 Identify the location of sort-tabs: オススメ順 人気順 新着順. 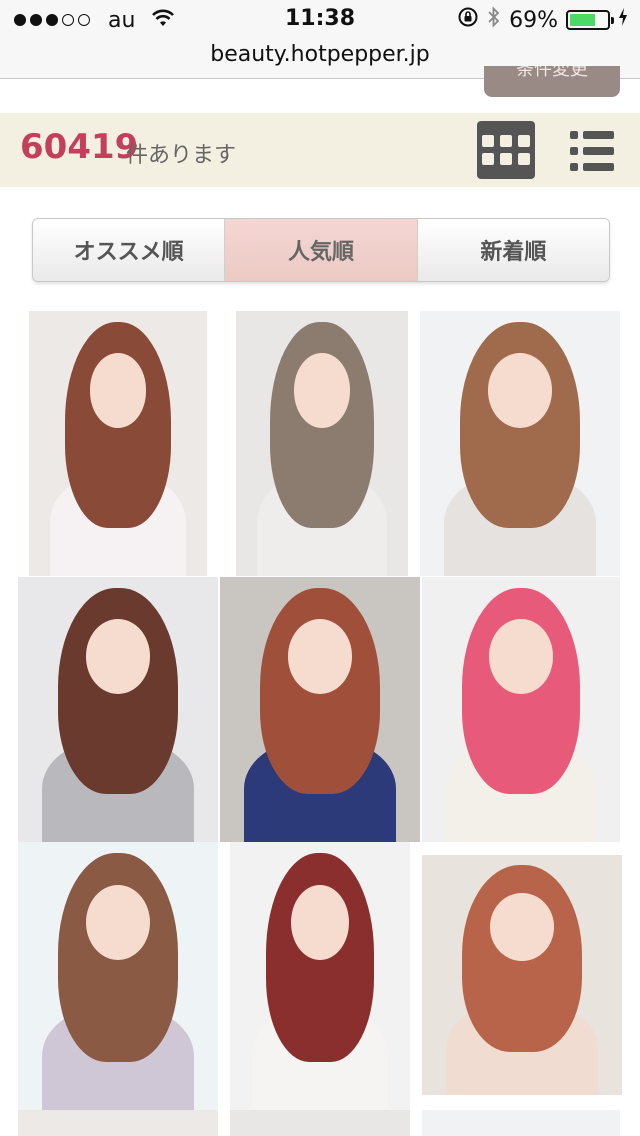
(321, 250).